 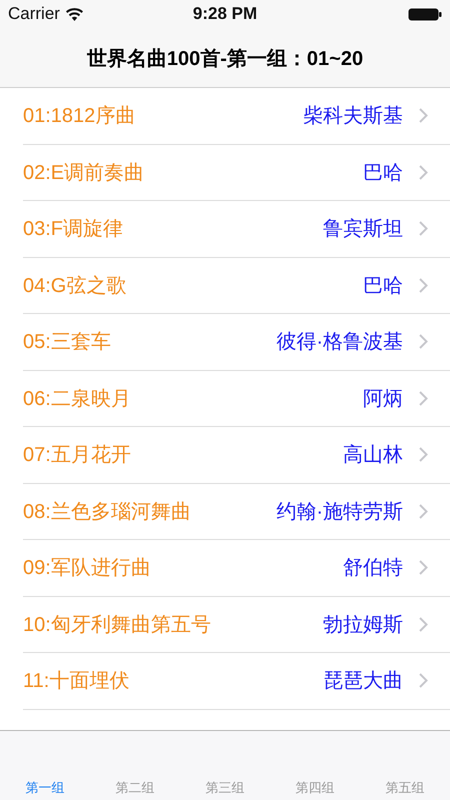 What do you see at coordinates (363, 229) in the screenshot?
I see `composer-label: 鲁宾斯坦` at bounding box center [363, 229].